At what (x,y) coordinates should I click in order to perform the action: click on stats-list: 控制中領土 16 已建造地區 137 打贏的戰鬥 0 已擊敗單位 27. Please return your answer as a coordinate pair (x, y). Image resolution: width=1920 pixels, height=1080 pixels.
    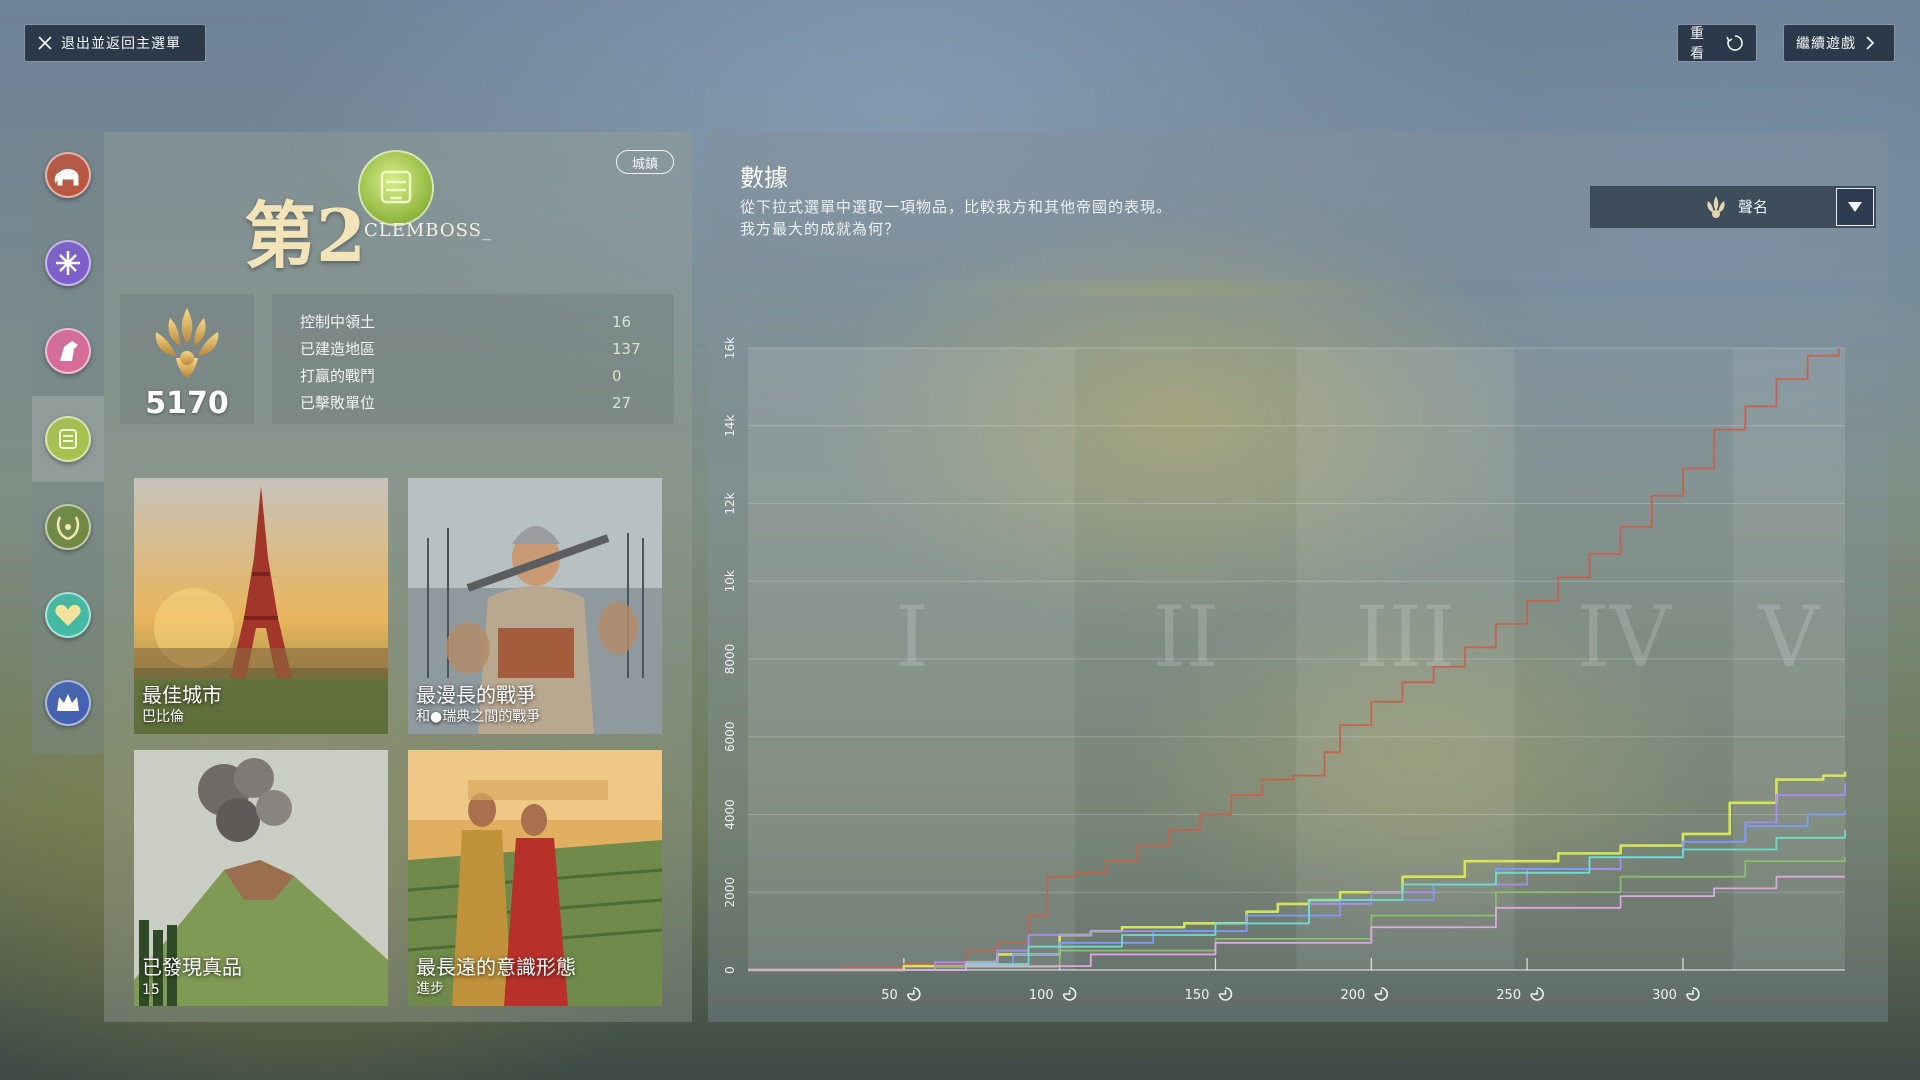
    Looking at the image, I should click on (473, 359).